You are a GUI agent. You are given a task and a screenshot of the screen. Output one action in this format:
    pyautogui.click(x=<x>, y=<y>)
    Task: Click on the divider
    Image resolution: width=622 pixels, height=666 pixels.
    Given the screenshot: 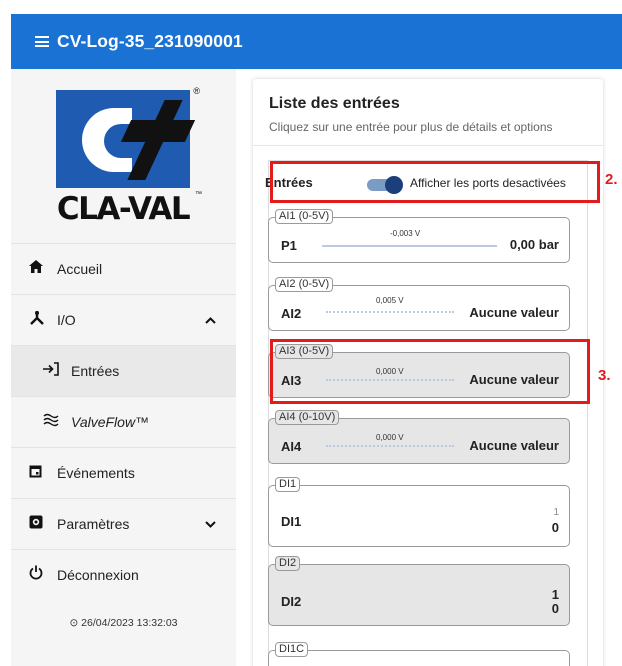 What is the action you would take?
    pyautogui.click(x=428, y=145)
    